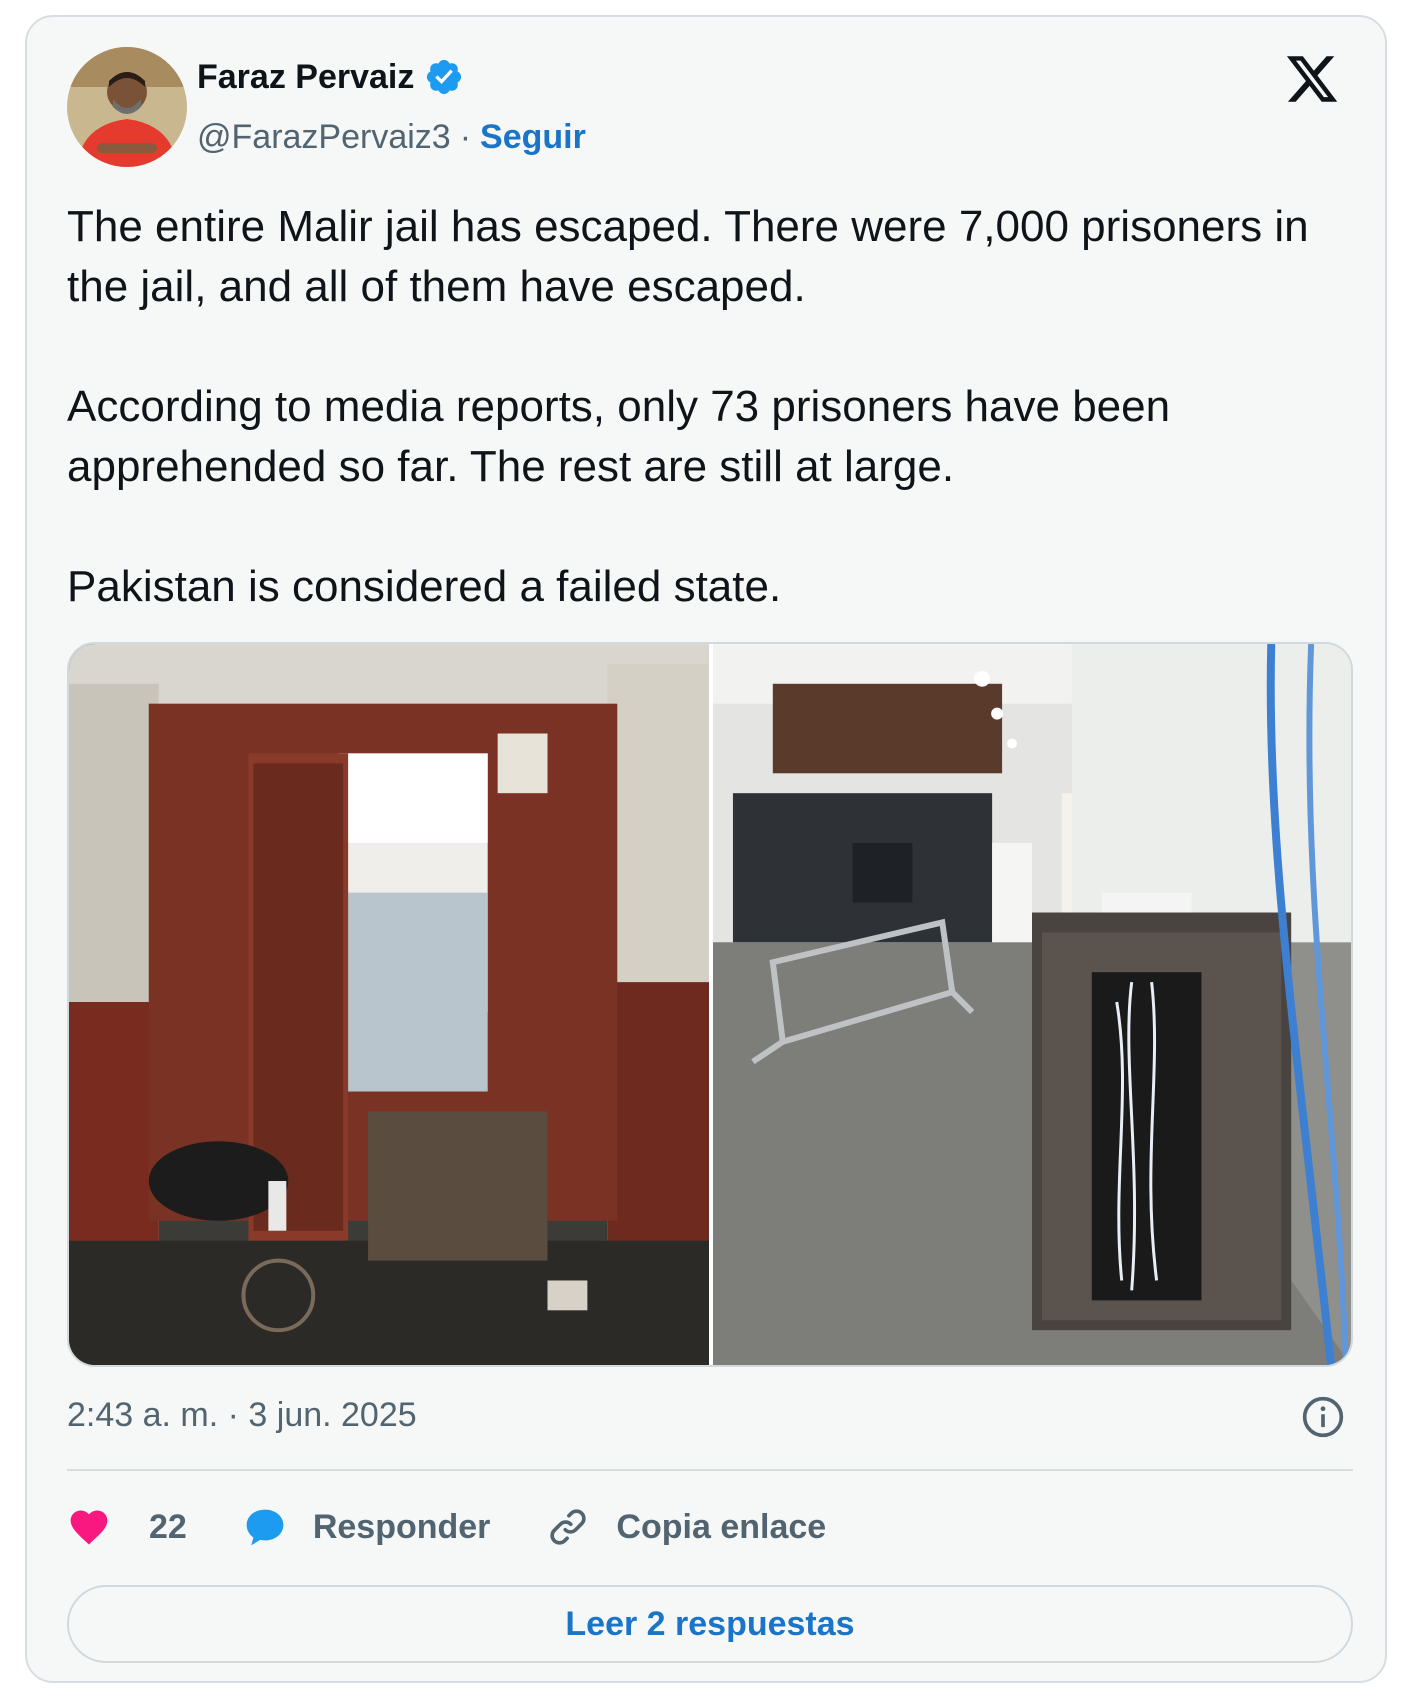 This screenshot has width=1404, height=1698. I want to click on action-bar: 22 Responder Copia enlace, so click(474, 1527).